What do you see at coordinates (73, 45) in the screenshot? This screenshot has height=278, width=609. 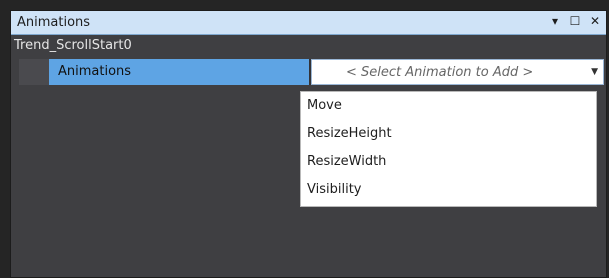 I see `object-name: Trend_ScrollStart0` at bounding box center [73, 45].